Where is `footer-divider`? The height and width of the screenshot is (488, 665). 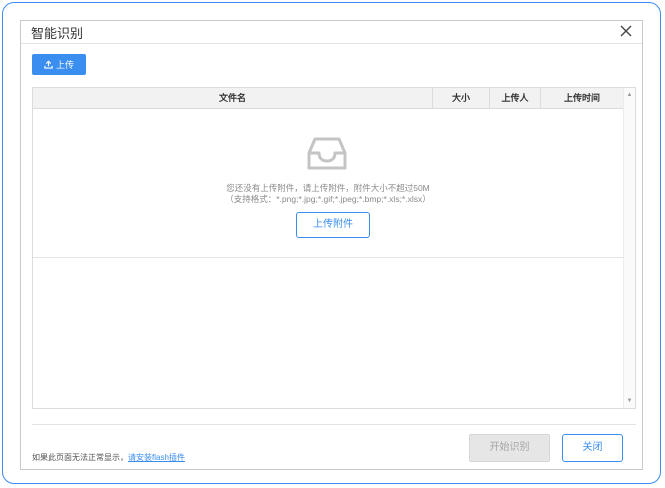
footer-divider is located at coordinates (334, 424).